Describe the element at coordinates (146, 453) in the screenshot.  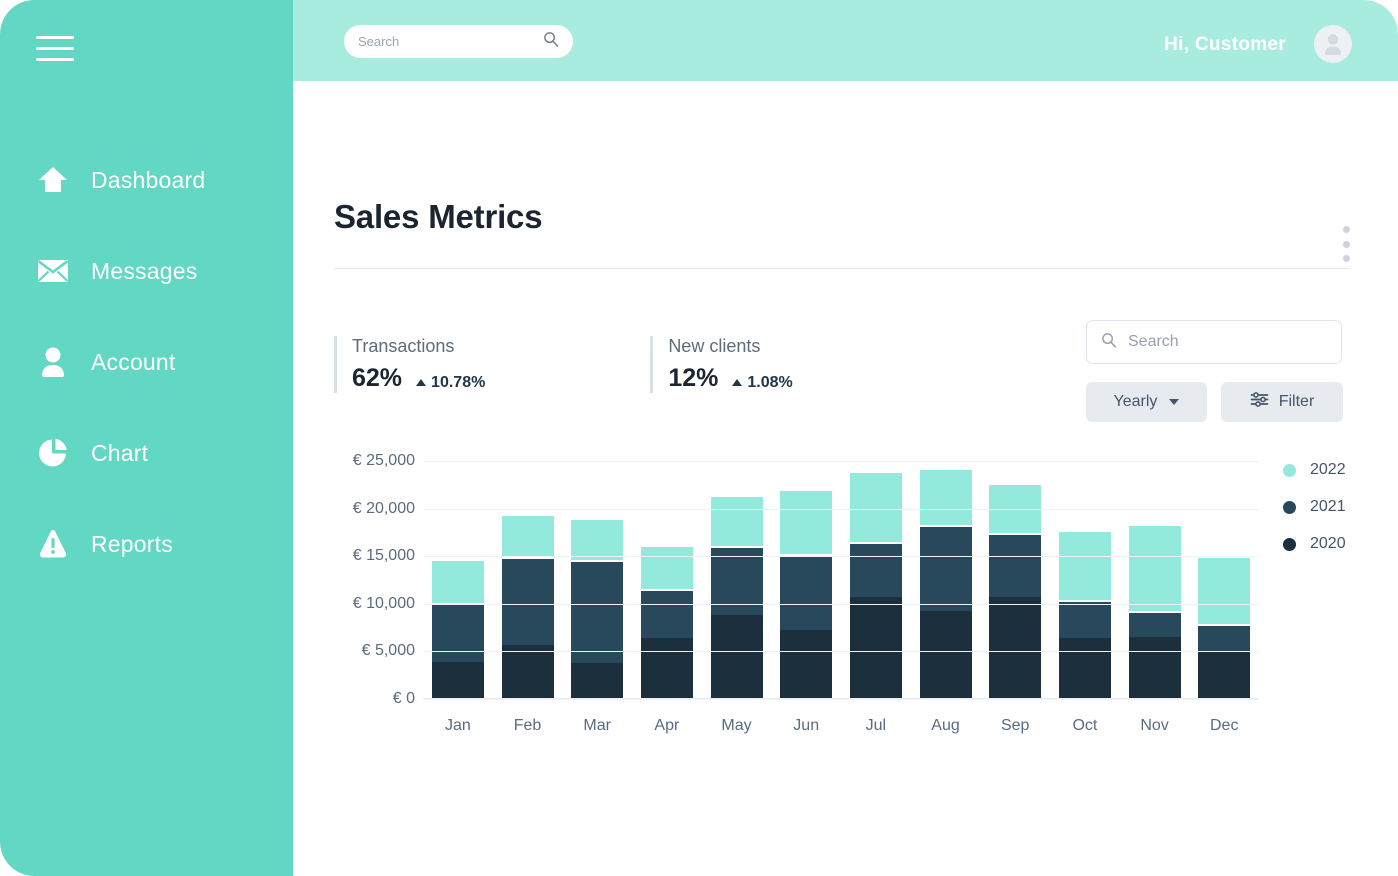
I see `sidebar-item-chart: Chart` at that location.